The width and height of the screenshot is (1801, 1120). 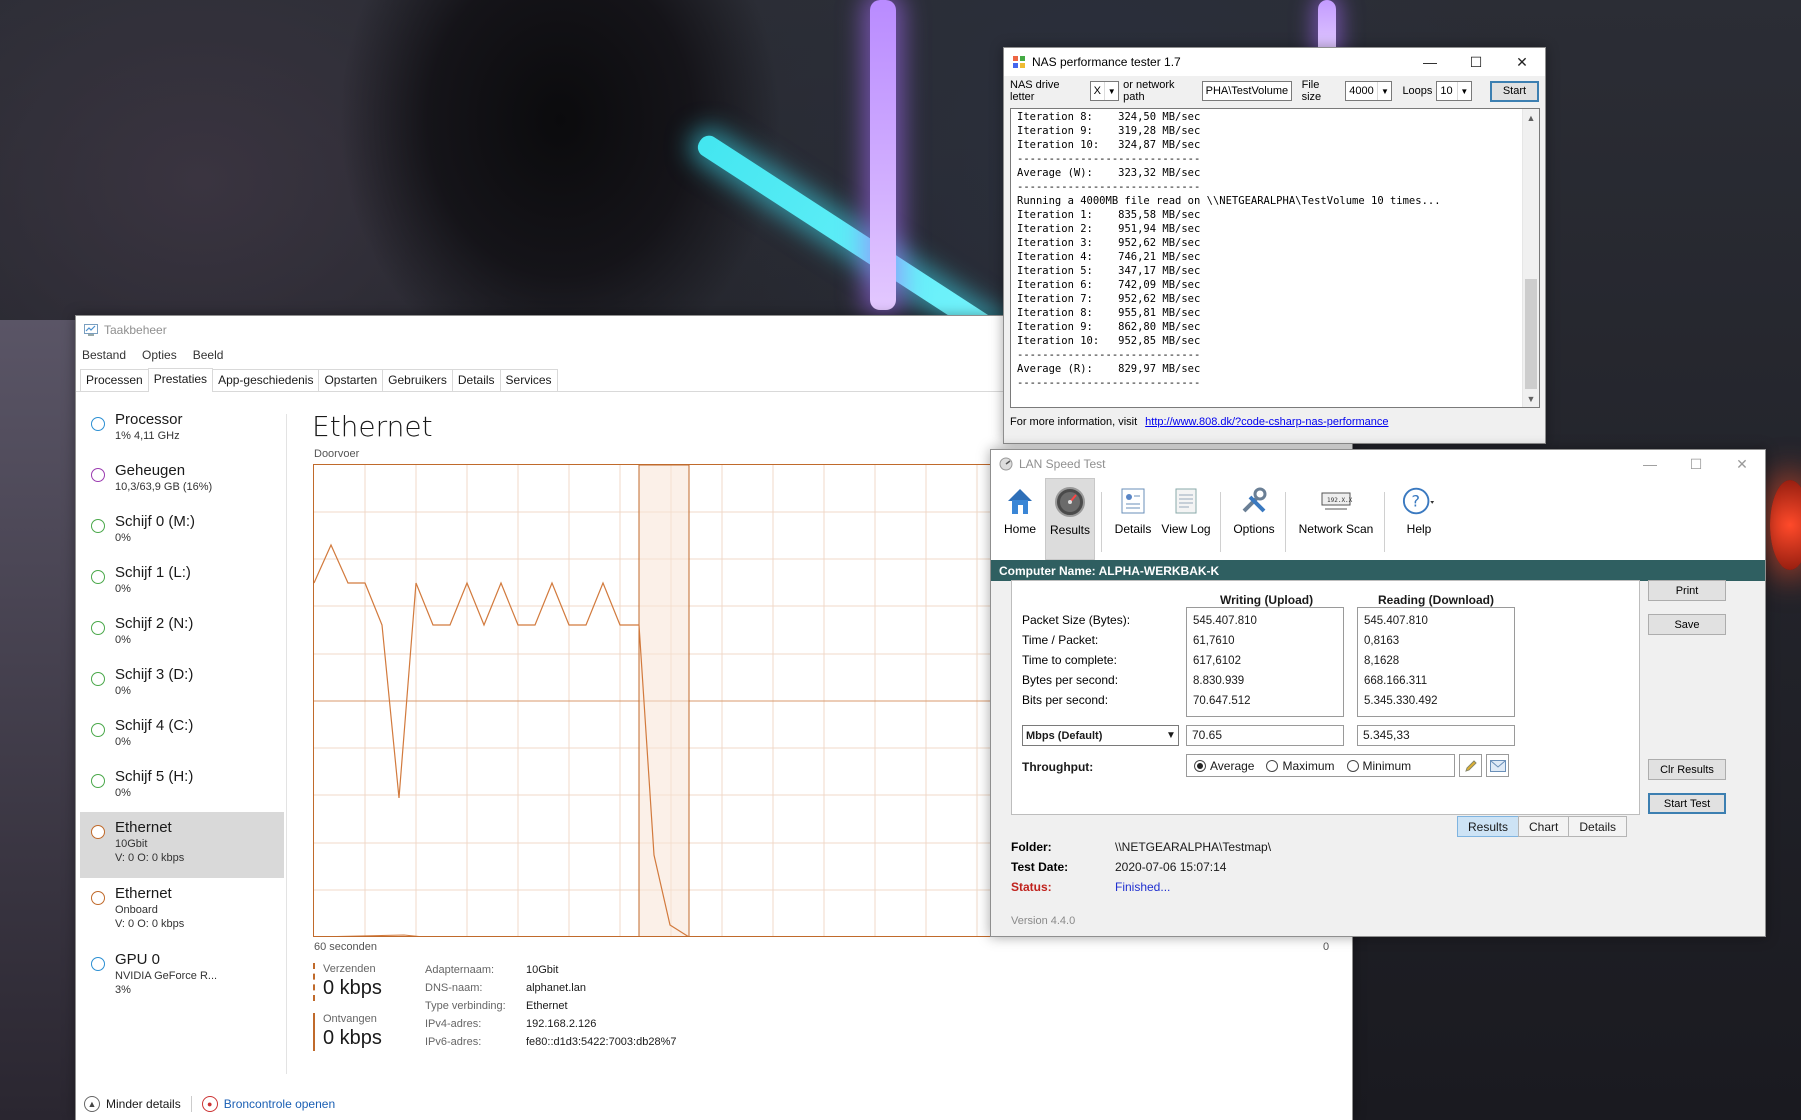 I want to click on tab-prestaties: Prestaties, so click(x=180, y=380).